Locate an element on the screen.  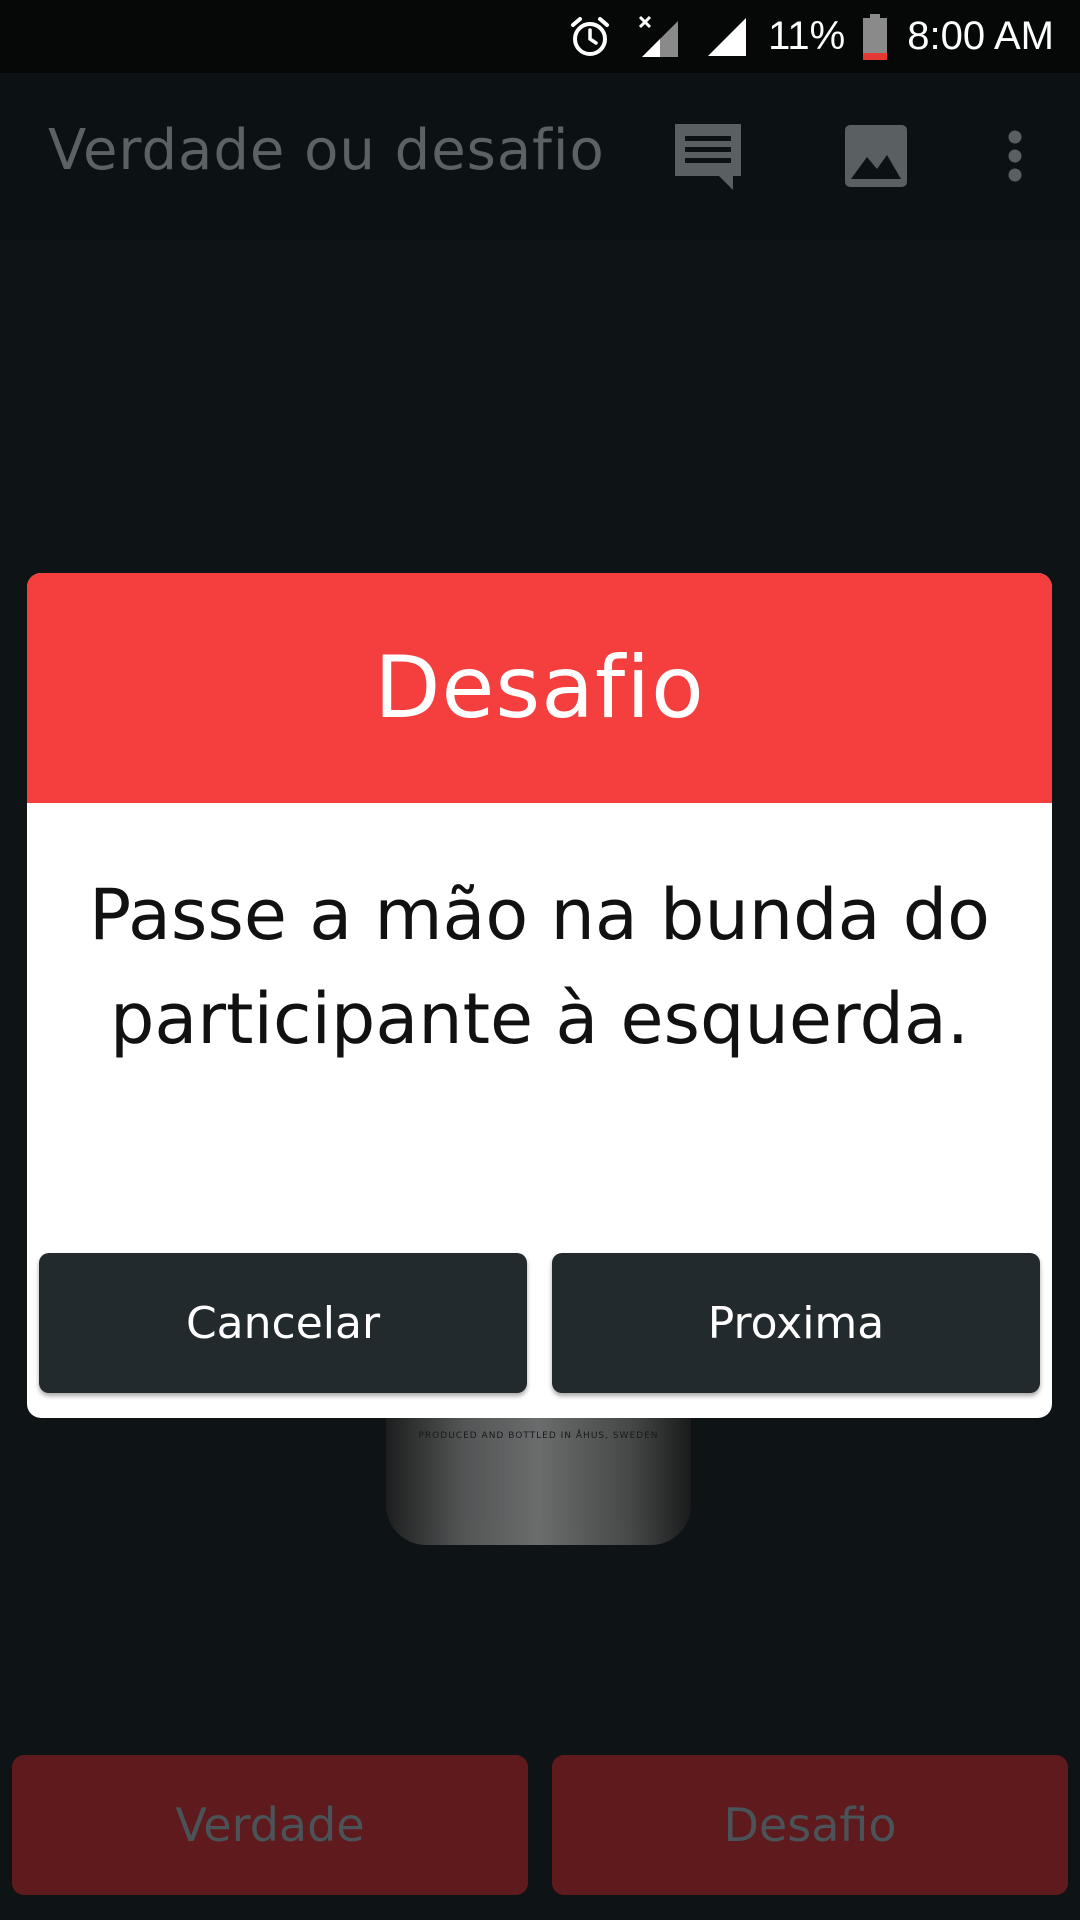
dialog-title: Desafio is located at coordinates (539, 688).